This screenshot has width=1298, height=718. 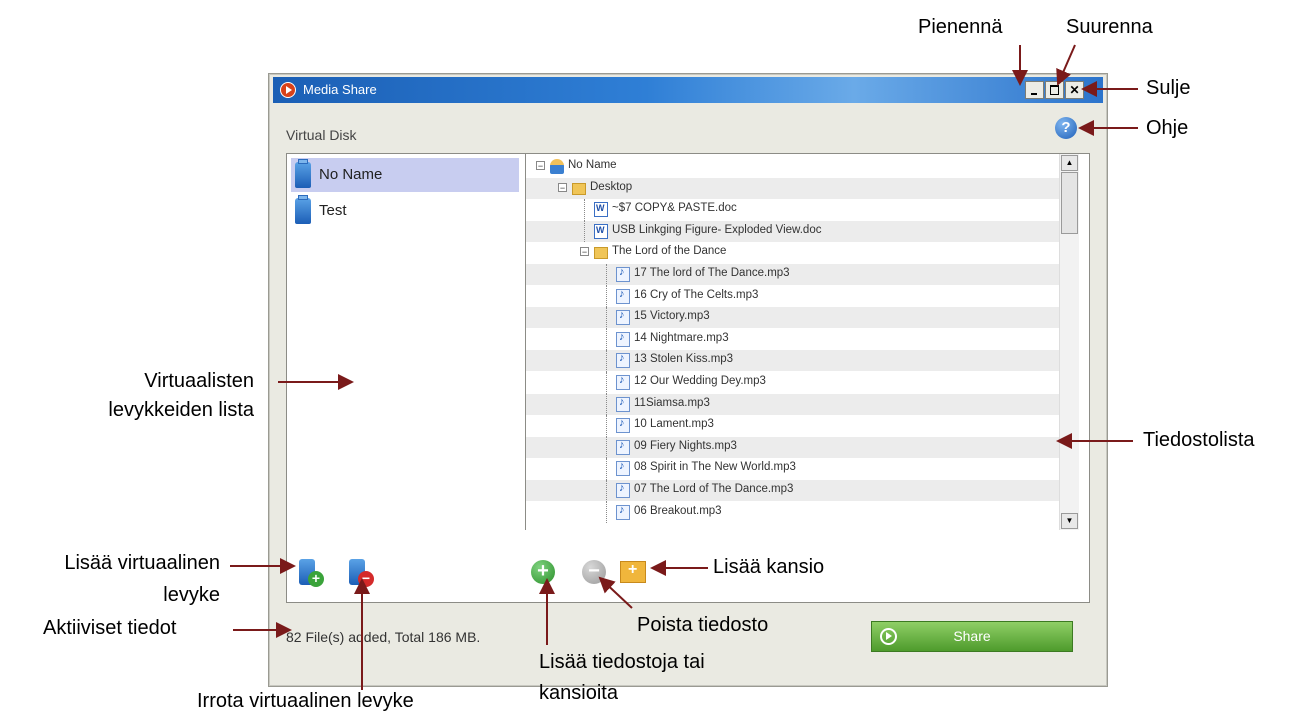 I want to click on annotation-remove-file: Poista tiedosto, so click(x=703, y=625).